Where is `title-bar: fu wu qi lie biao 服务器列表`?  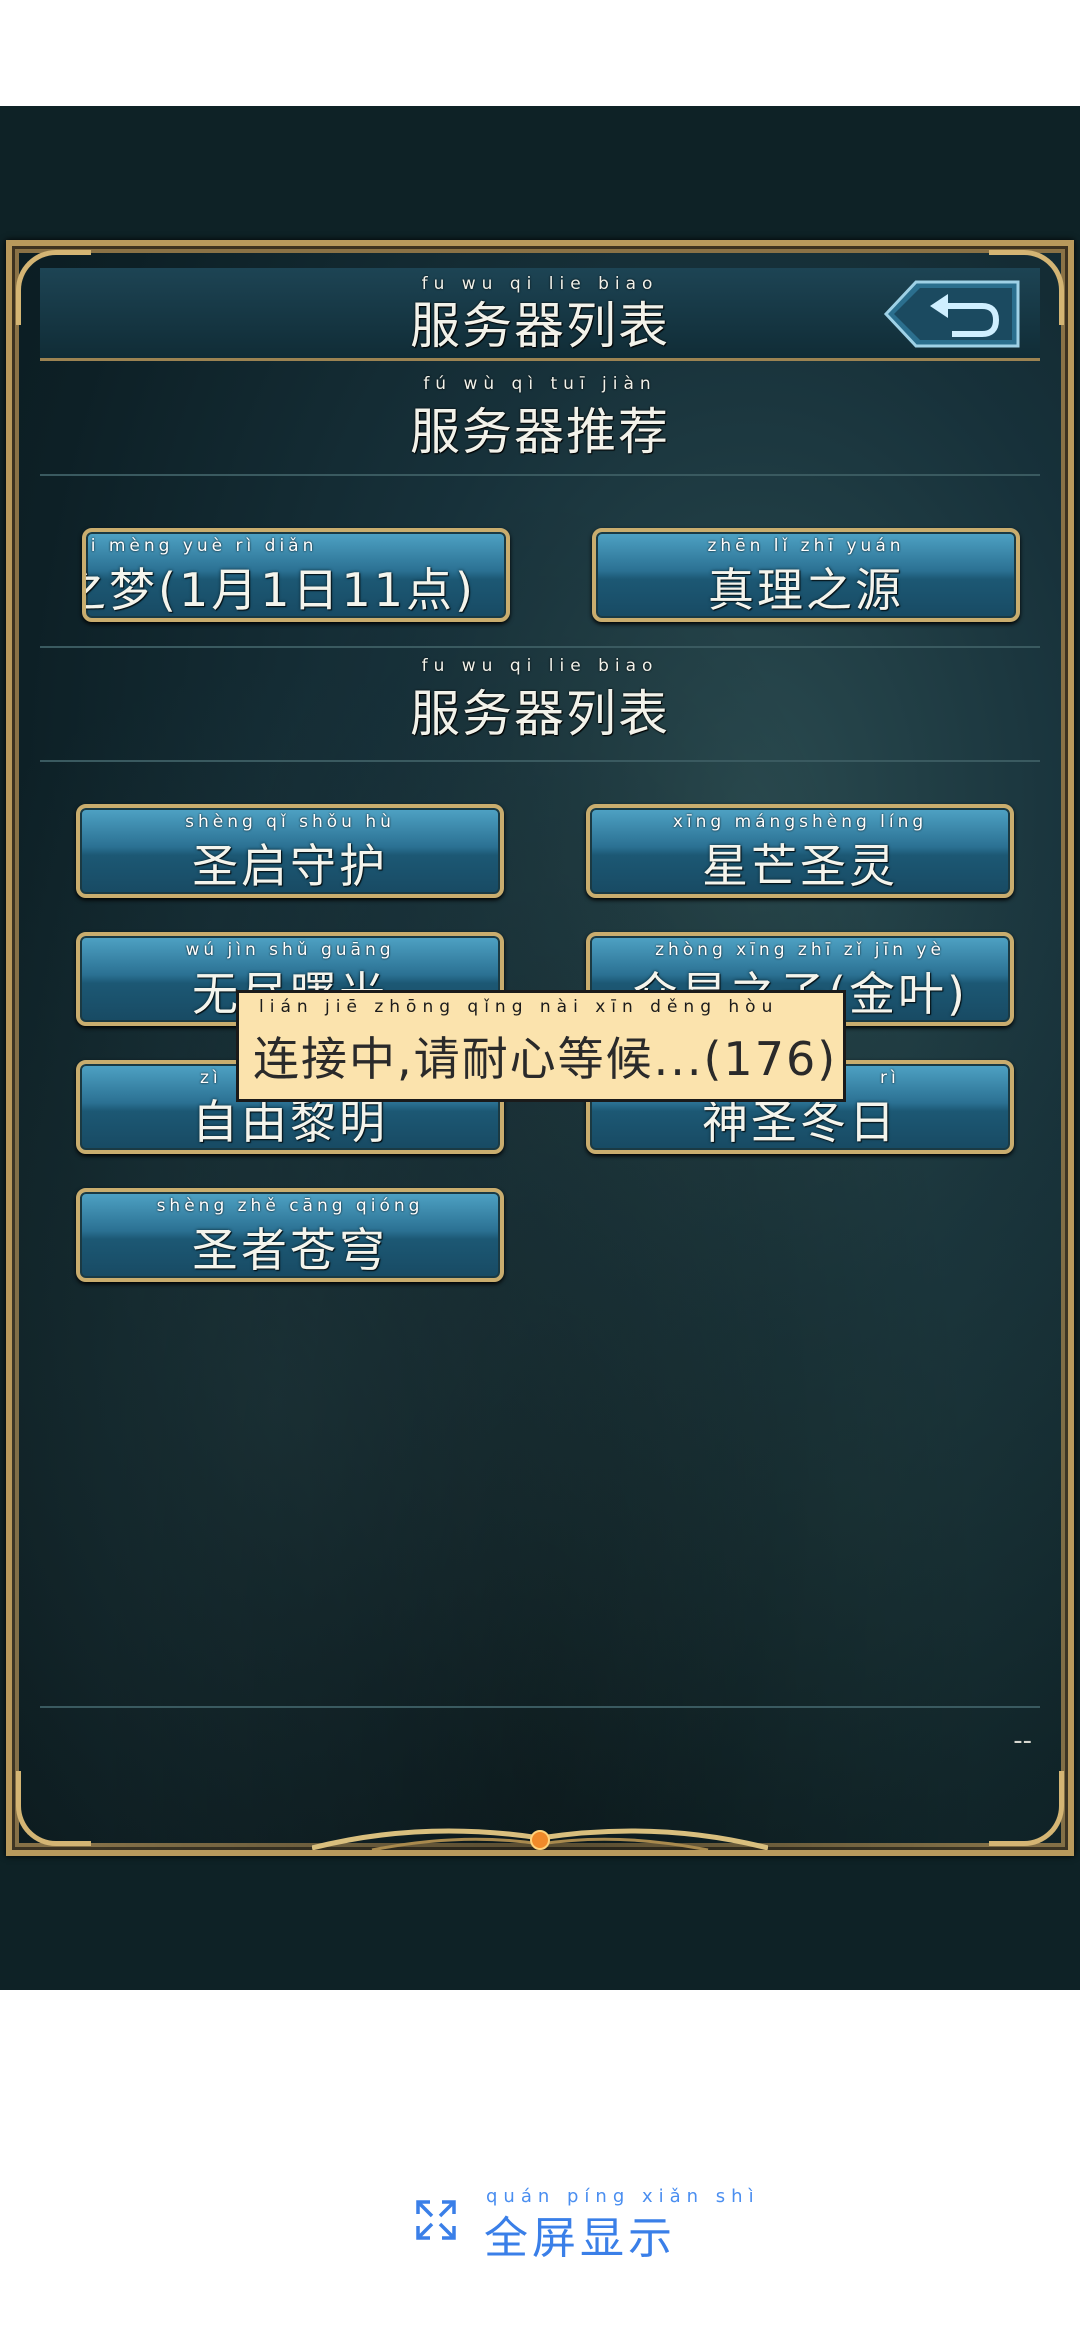 title-bar: fu wu qi lie biao 服务器列表 is located at coordinates (540, 314).